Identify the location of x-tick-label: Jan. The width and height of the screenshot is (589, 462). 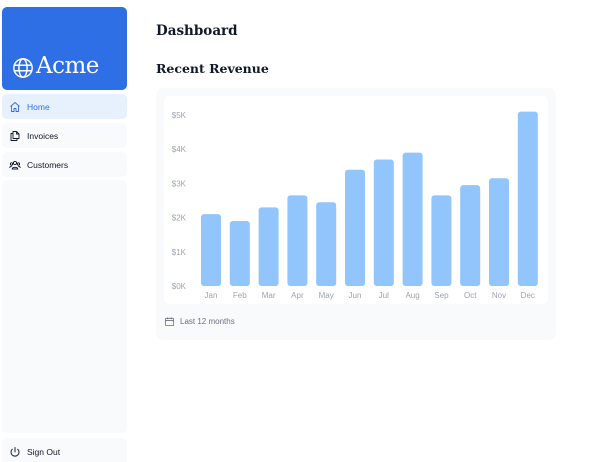
(211, 295).